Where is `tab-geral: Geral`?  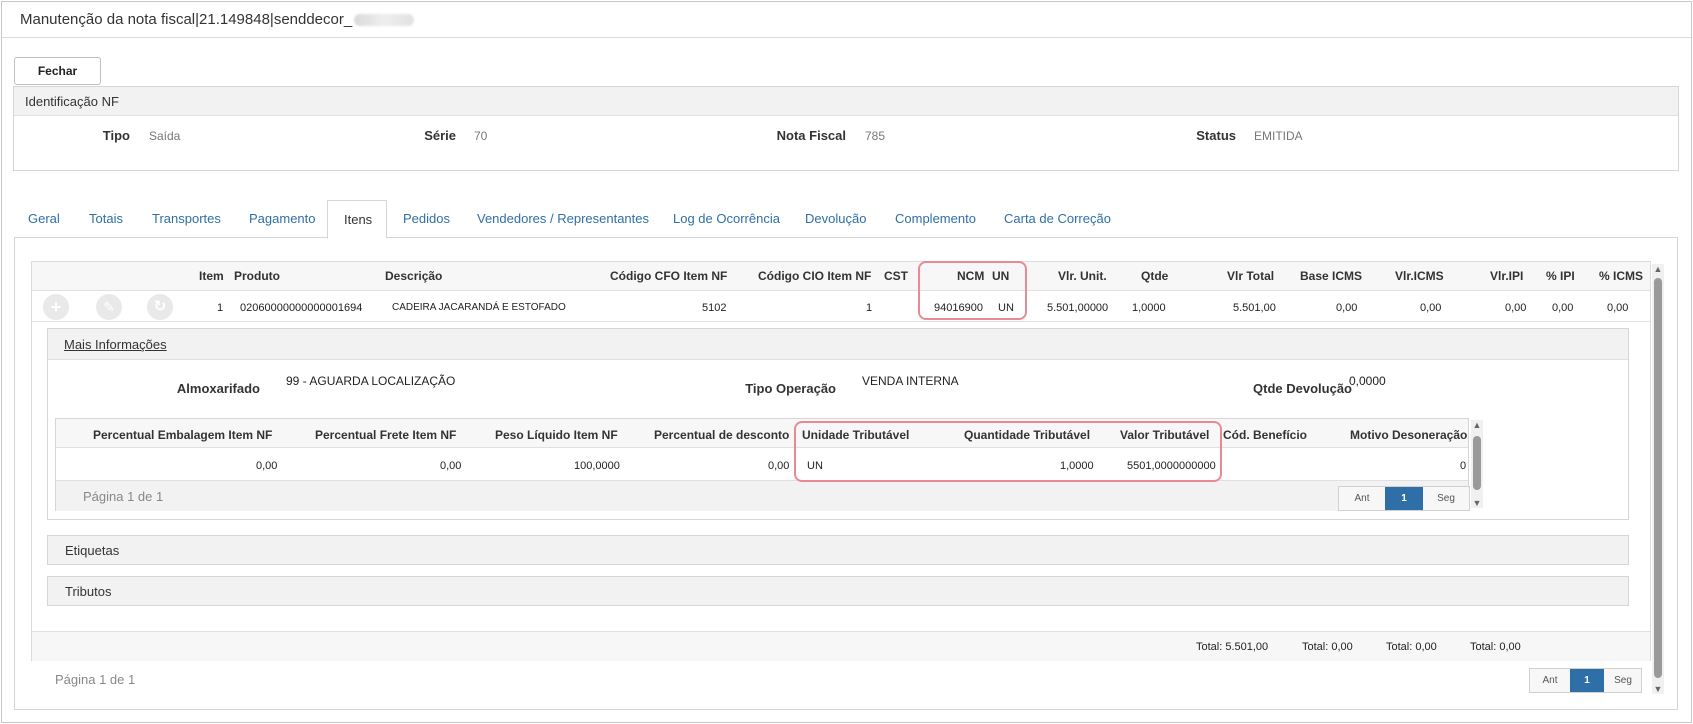
tab-geral: Geral is located at coordinates (44, 219).